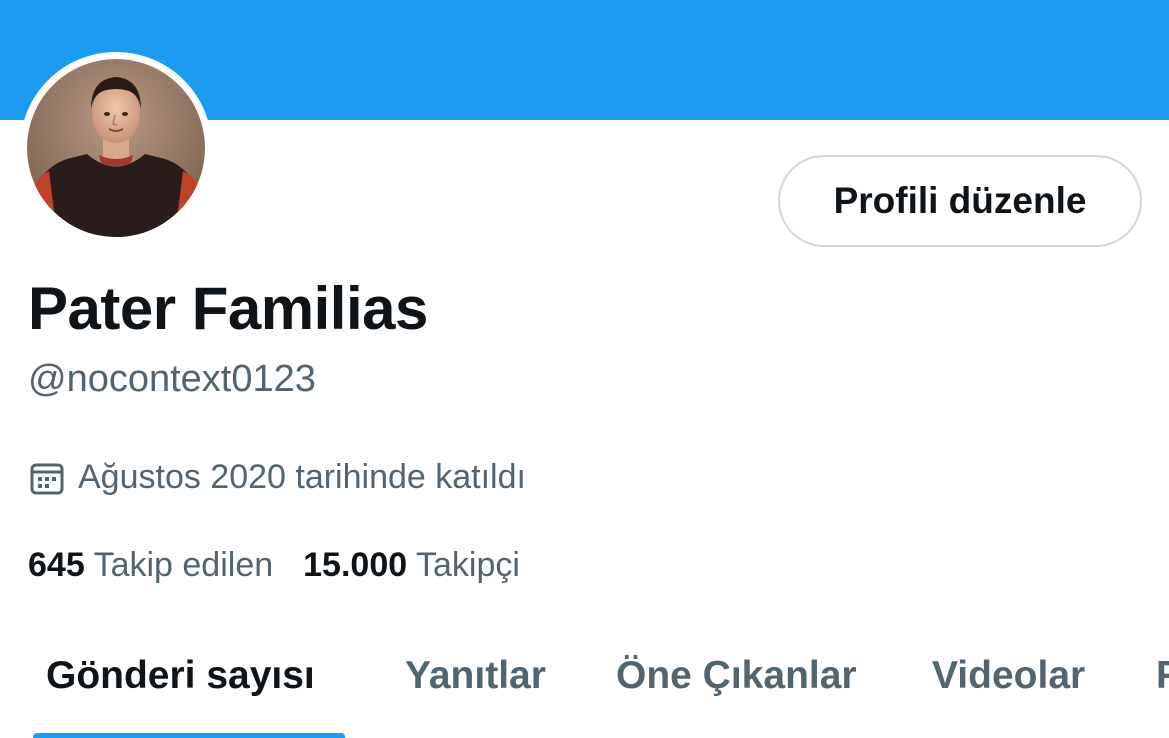 Image resolution: width=1169 pixels, height=738 pixels. What do you see at coordinates (47, 478) in the screenshot?
I see `calendar-icon` at bounding box center [47, 478].